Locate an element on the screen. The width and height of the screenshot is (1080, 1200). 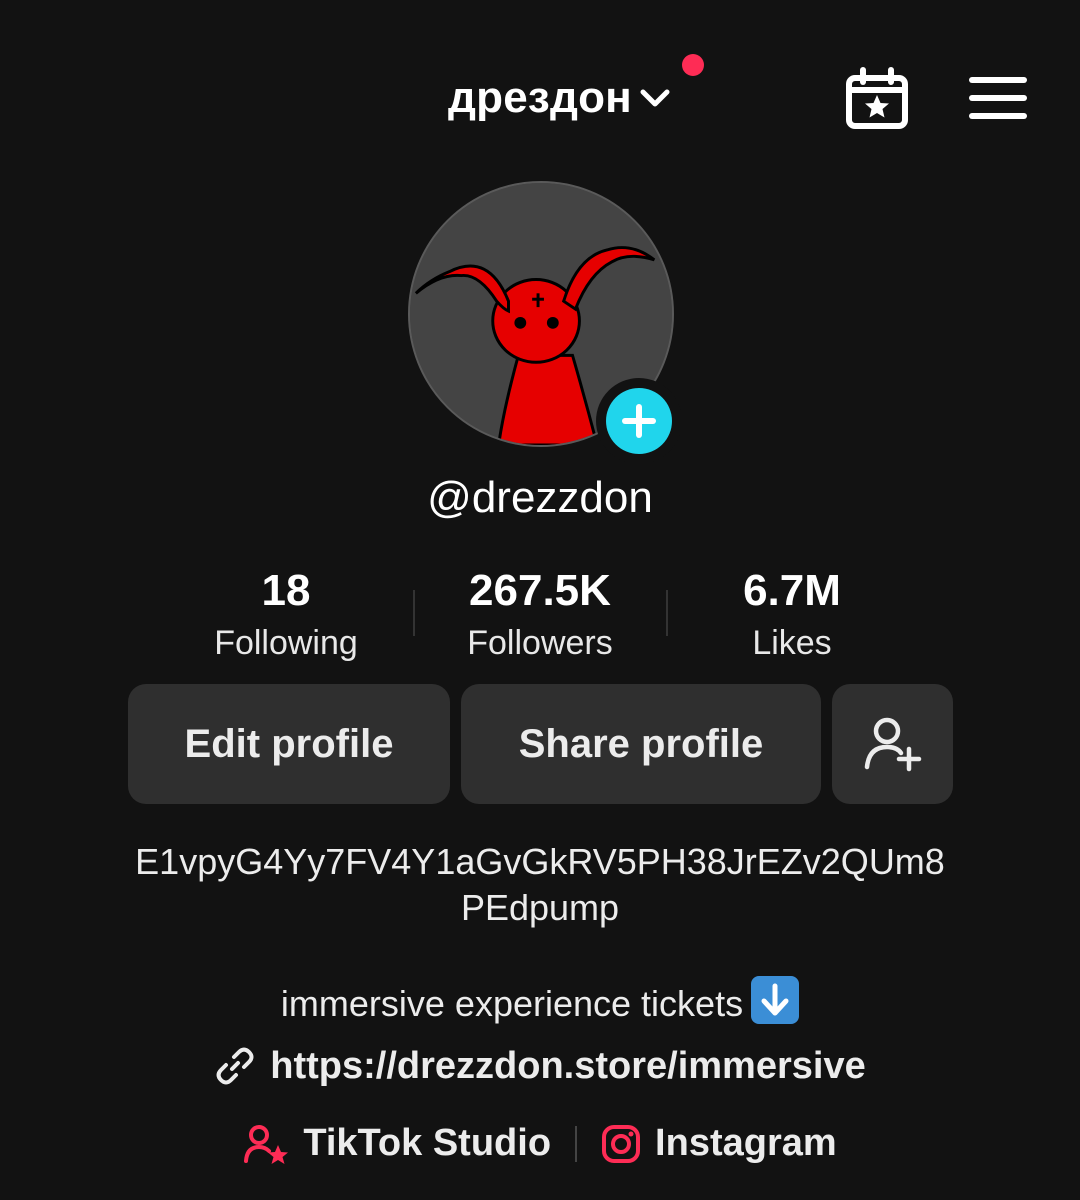
add-friend-button is located at coordinates (892, 744).